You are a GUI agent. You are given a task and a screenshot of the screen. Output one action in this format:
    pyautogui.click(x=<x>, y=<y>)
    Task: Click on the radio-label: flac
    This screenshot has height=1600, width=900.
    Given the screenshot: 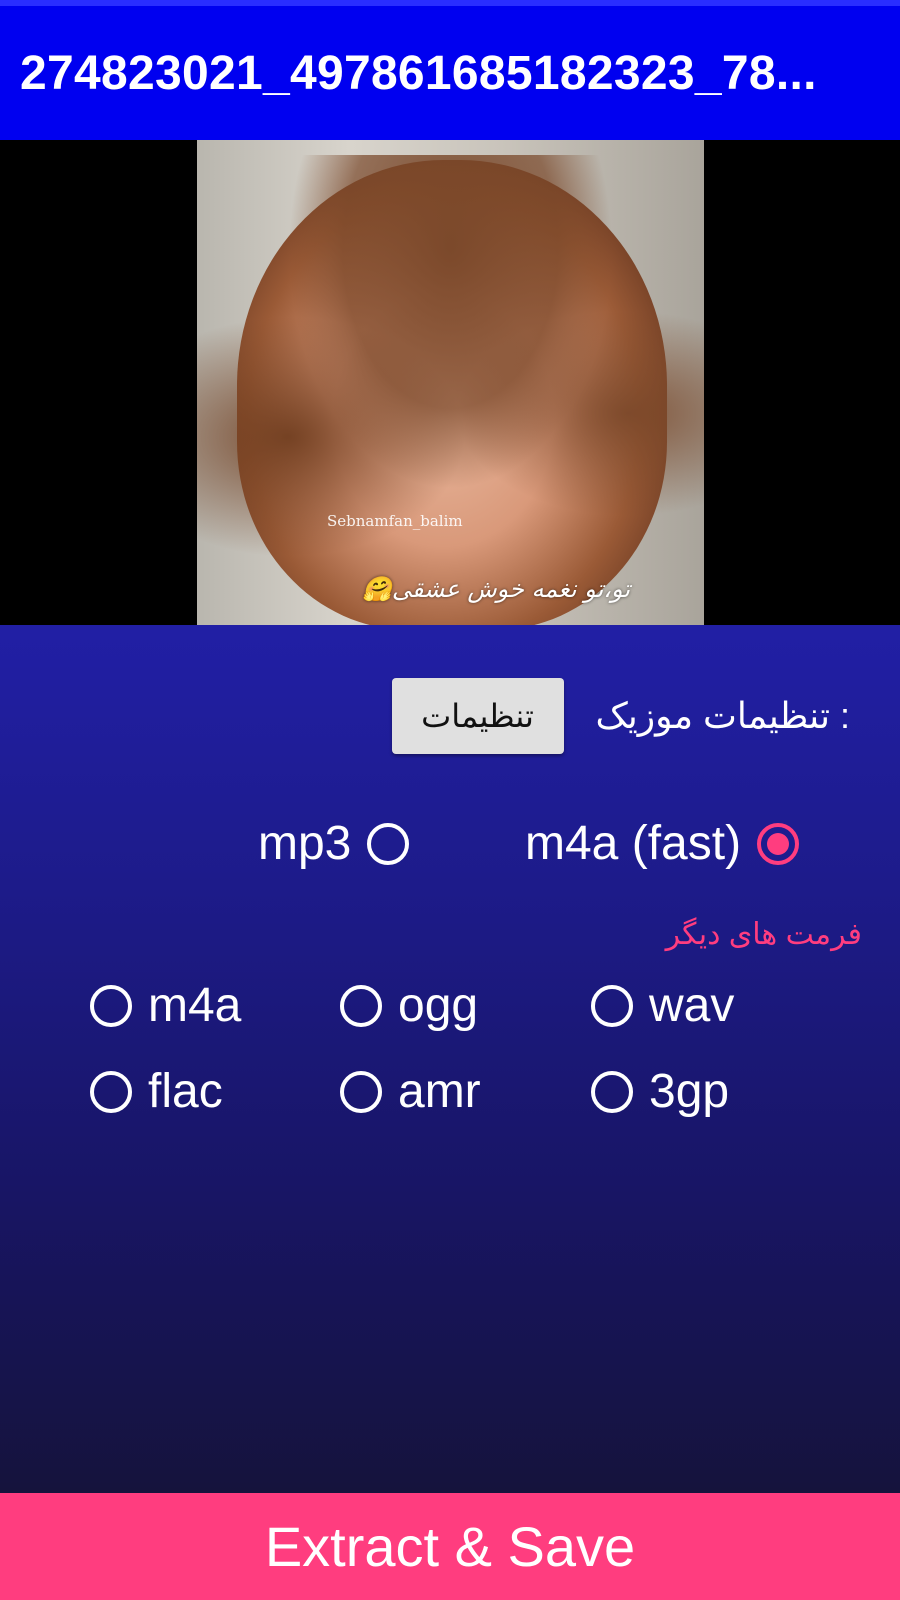 What is the action you would take?
    pyautogui.click(x=185, y=1091)
    